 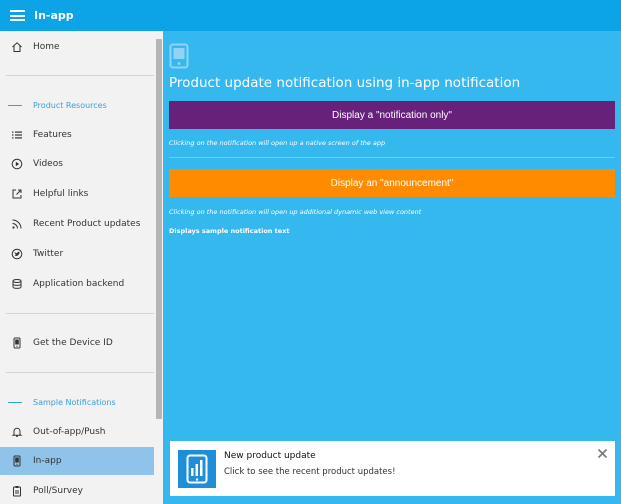 I want to click on display-notification-only-button: Display a "notification only", so click(x=392, y=115).